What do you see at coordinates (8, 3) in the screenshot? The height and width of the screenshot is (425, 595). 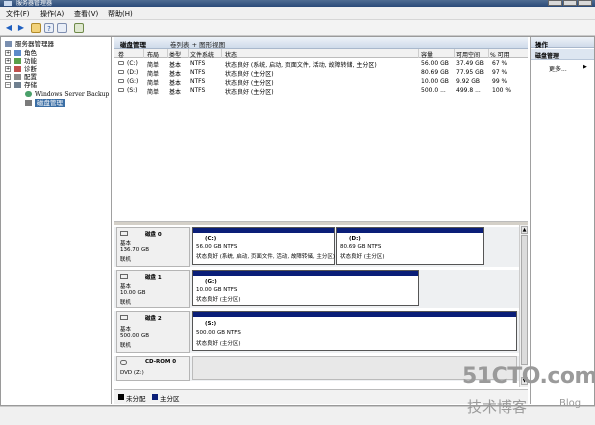 I see `app-icon` at bounding box center [8, 3].